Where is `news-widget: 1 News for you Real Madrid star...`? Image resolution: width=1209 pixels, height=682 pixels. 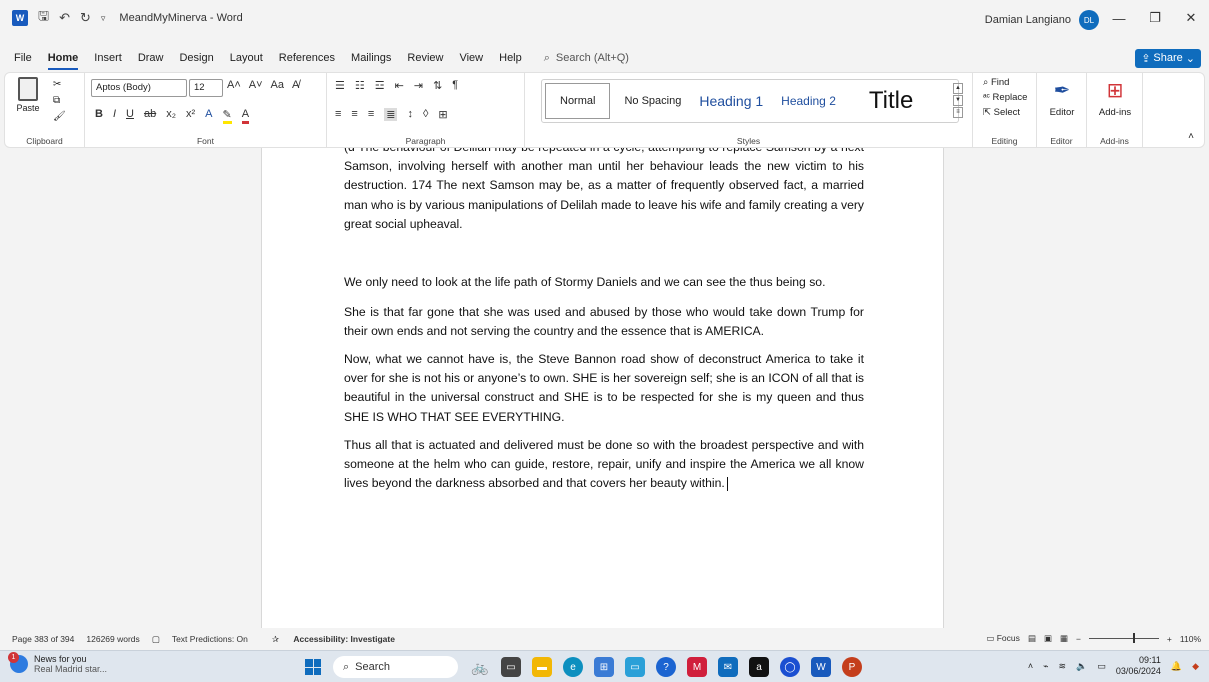
news-widget: 1 News for you Real Madrid star... is located at coordinates (57, 663).